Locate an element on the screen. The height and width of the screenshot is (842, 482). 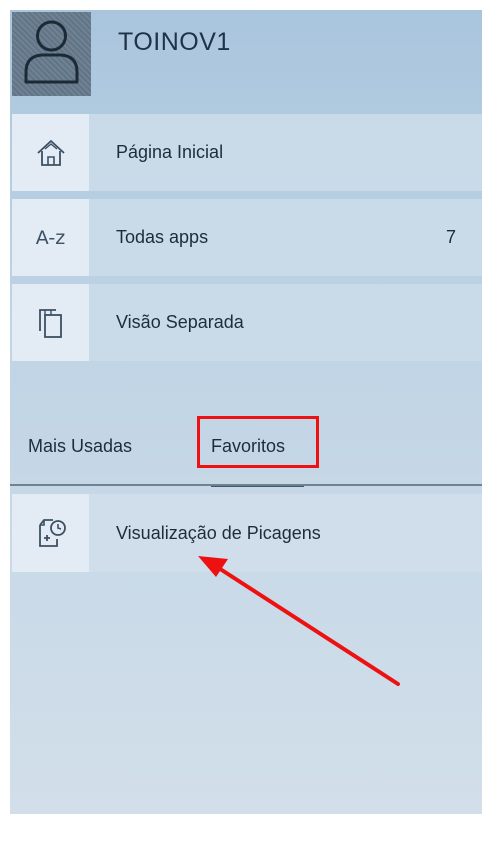
tab-most-used: Mais Usadas is located at coordinates (80, 446).